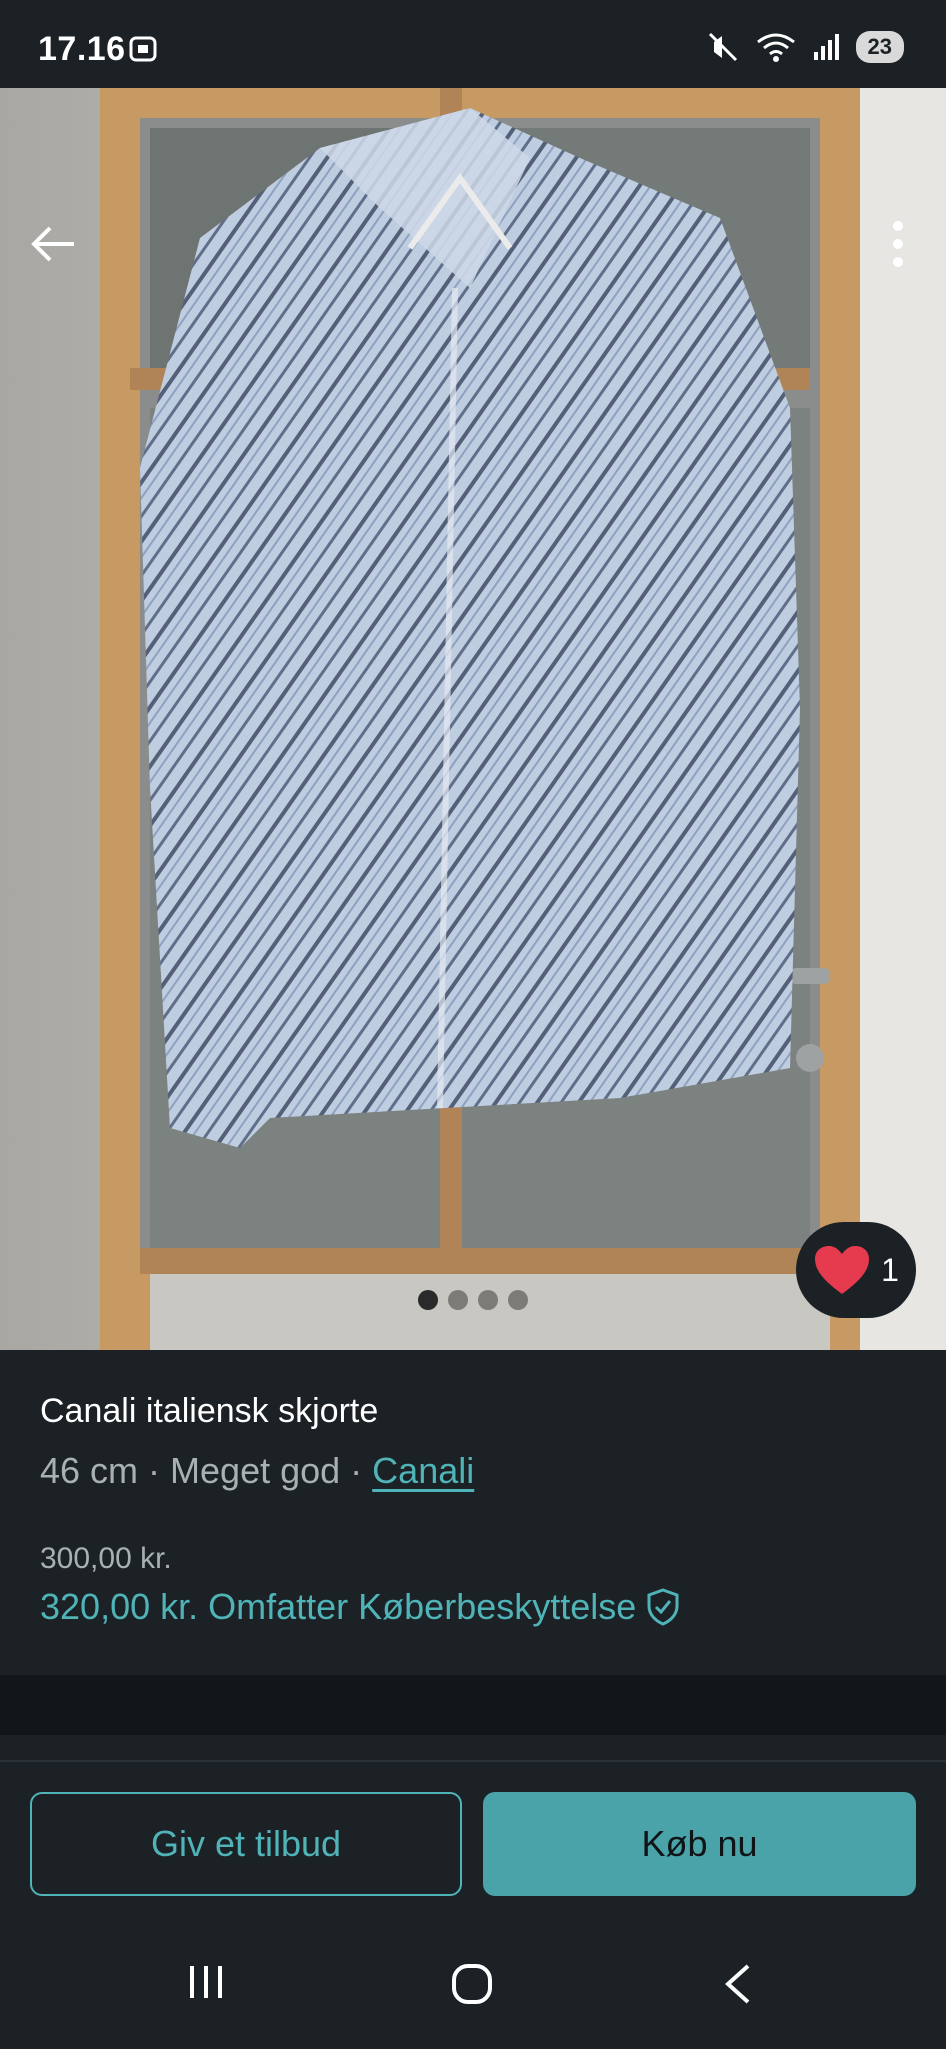  I want to click on buyer-protection-price: 320,00 kr. Omfatter Køberbeskyttelse, so click(360, 1607).